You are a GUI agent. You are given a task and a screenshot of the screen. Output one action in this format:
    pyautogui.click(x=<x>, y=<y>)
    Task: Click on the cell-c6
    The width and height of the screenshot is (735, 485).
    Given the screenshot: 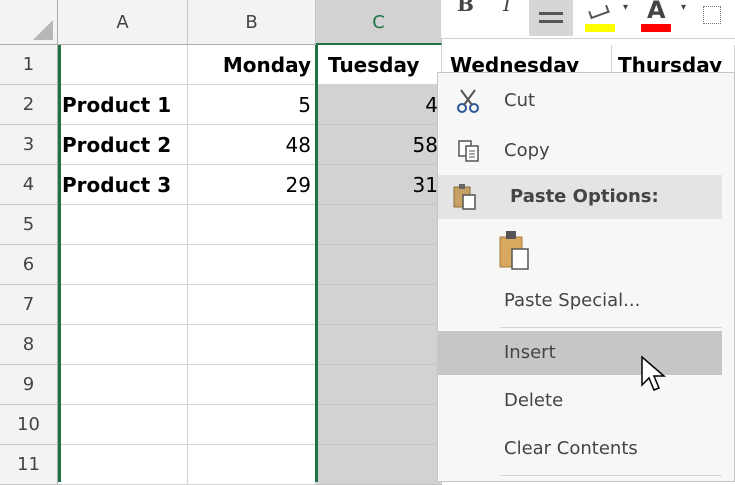 What is the action you would take?
    pyautogui.click(x=379, y=265)
    